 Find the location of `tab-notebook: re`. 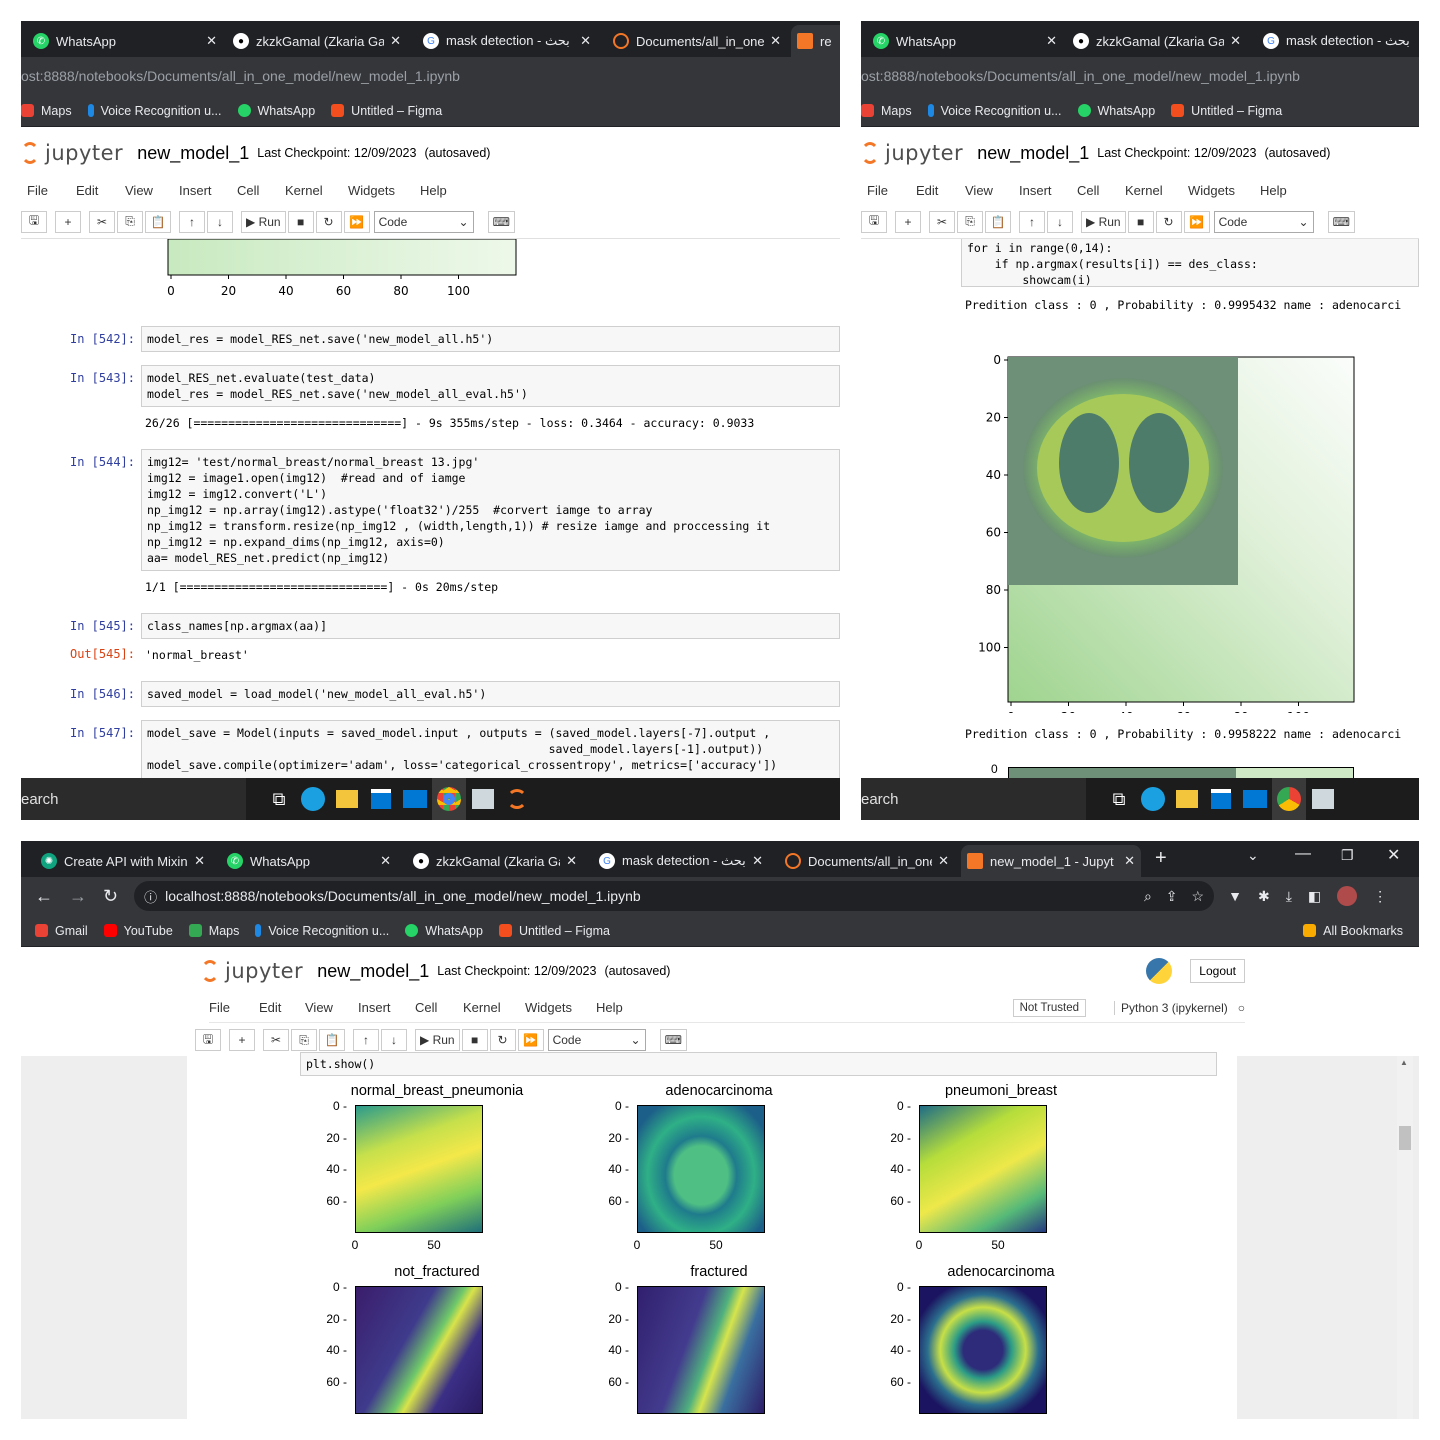

tab-notebook: re is located at coordinates (815, 41).